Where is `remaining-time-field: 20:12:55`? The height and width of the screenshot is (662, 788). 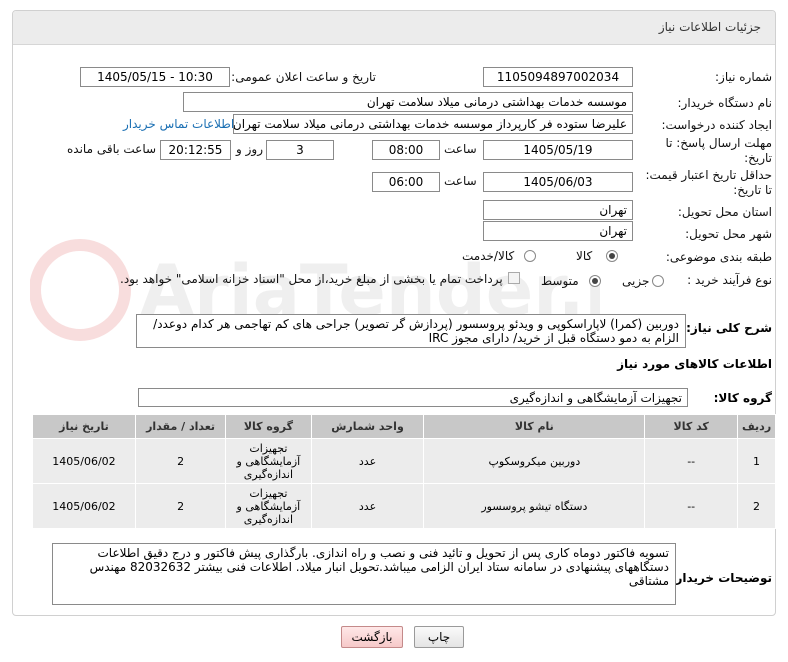 remaining-time-field: 20:12:55 is located at coordinates (195, 150).